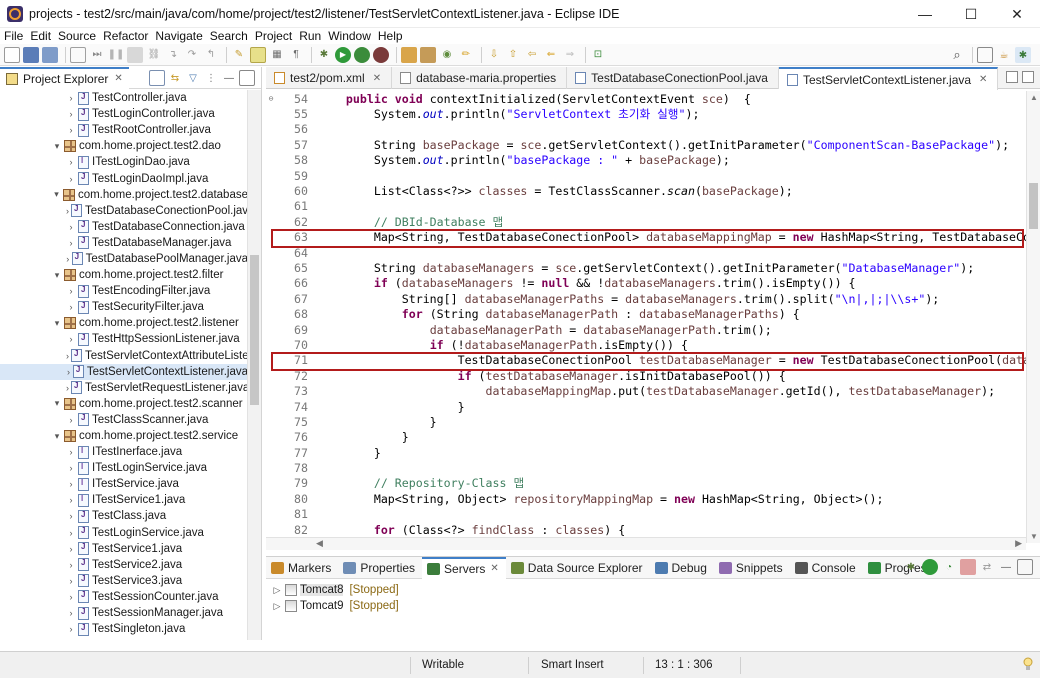 The image size is (1040, 678). Describe the element at coordinates (447, 55) in the screenshot. I see `new-class-icon: ◉` at that location.